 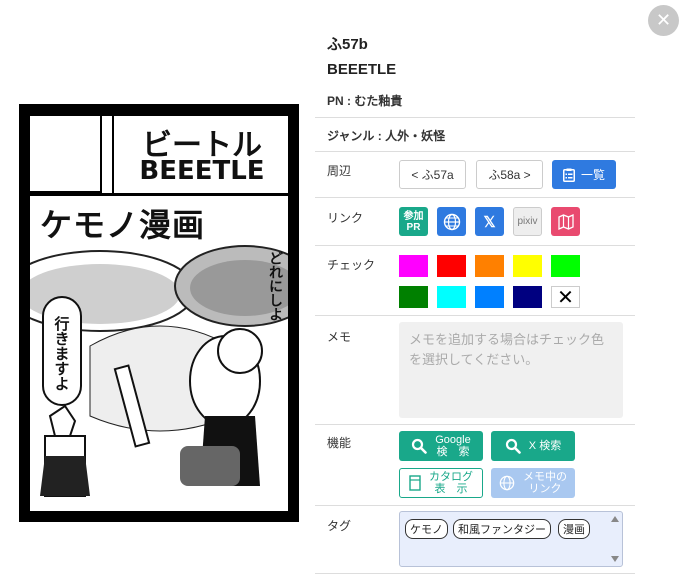 I want to click on genre: ジャンル : 人外・妖怪, so click(x=386, y=136).